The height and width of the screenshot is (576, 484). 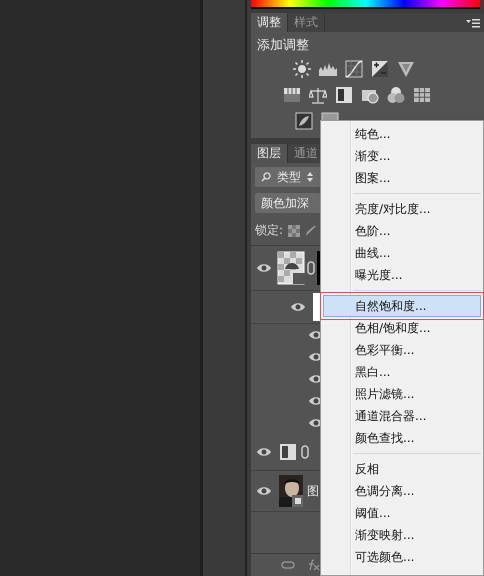 I want to click on menu-item: 反相, so click(x=402, y=469).